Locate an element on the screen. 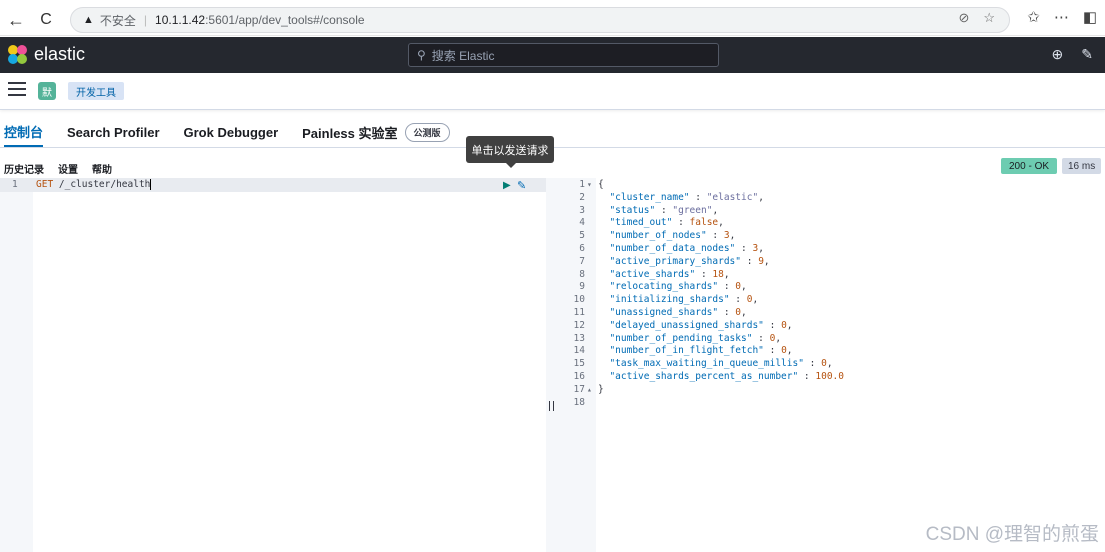  star-icon: ☆ is located at coordinates (989, 18).